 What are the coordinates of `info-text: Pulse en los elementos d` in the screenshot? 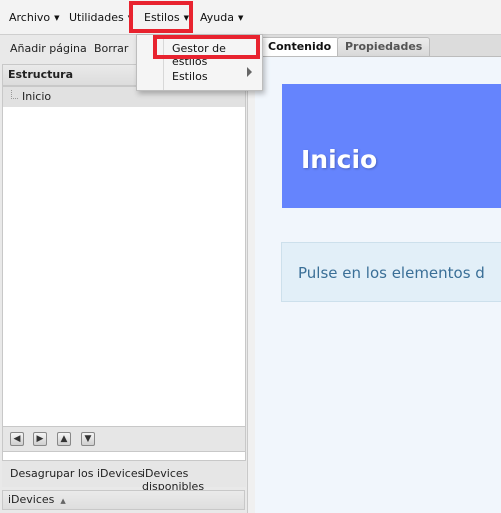 It's located at (391, 273).